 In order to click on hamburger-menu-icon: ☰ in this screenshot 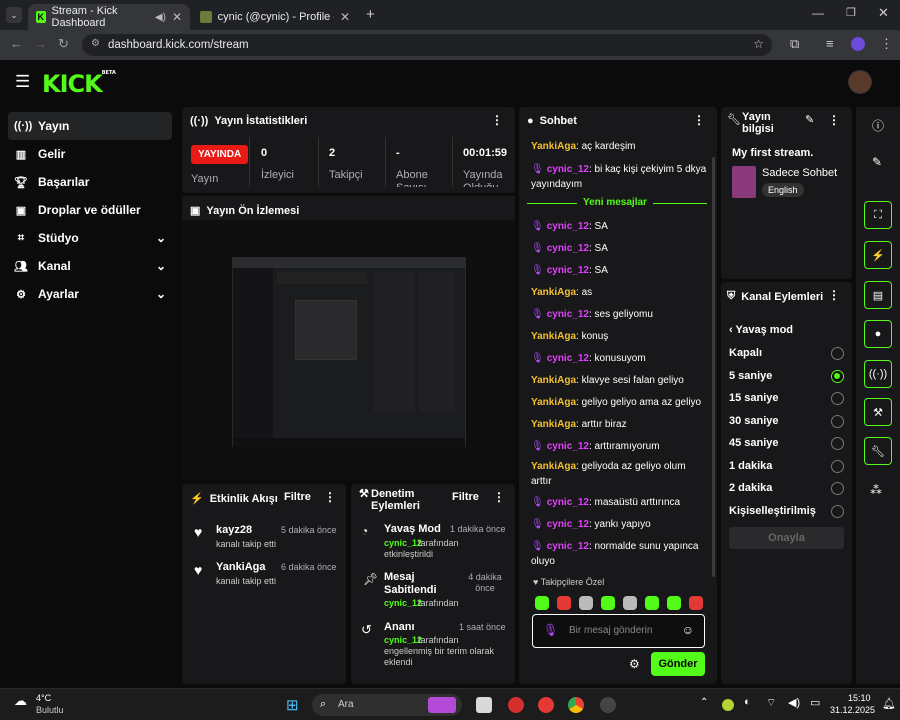, I will do `click(22, 82)`.